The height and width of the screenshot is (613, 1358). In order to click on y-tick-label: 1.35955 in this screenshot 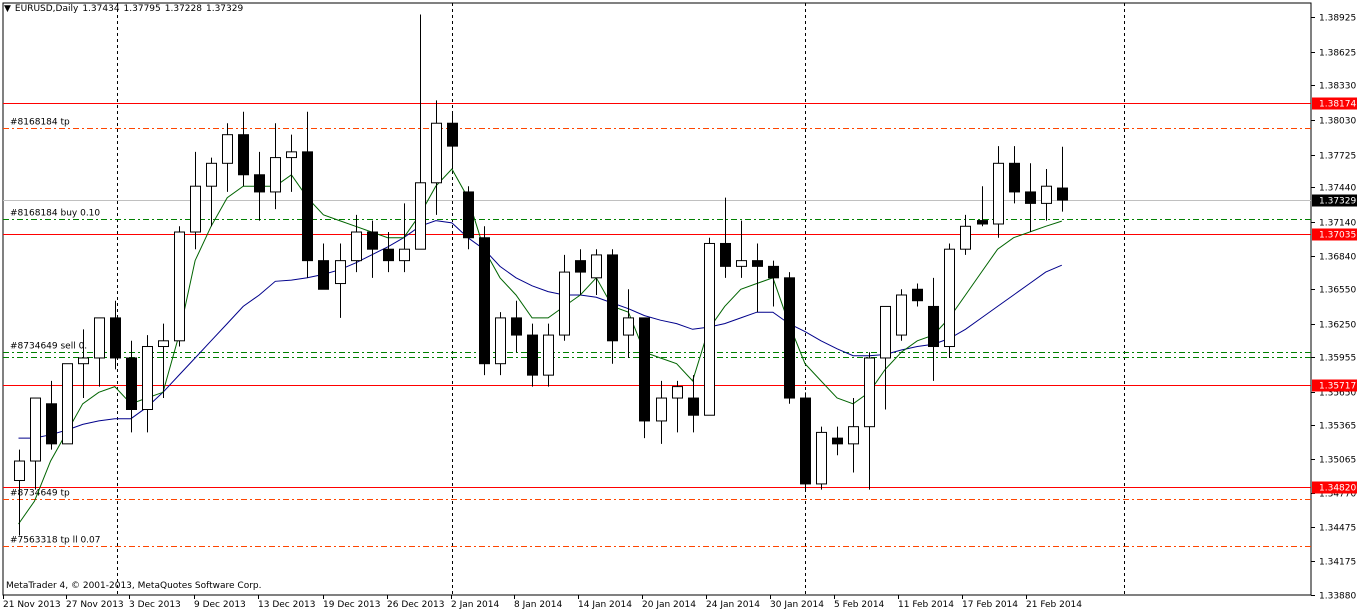, I will do `click(1337, 359)`.